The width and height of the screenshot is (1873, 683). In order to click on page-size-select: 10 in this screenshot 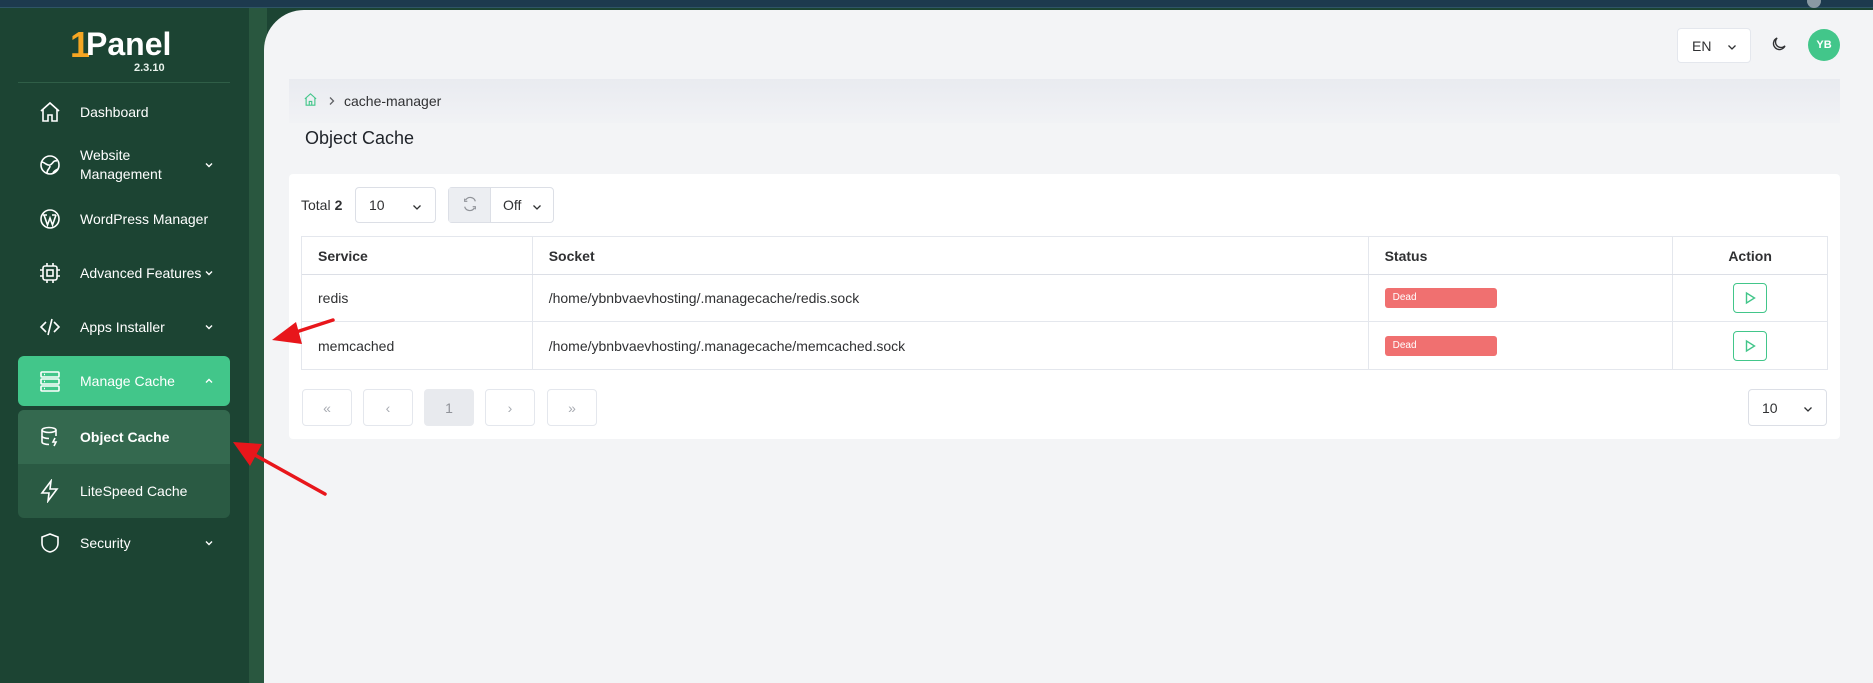, I will do `click(395, 205)`.